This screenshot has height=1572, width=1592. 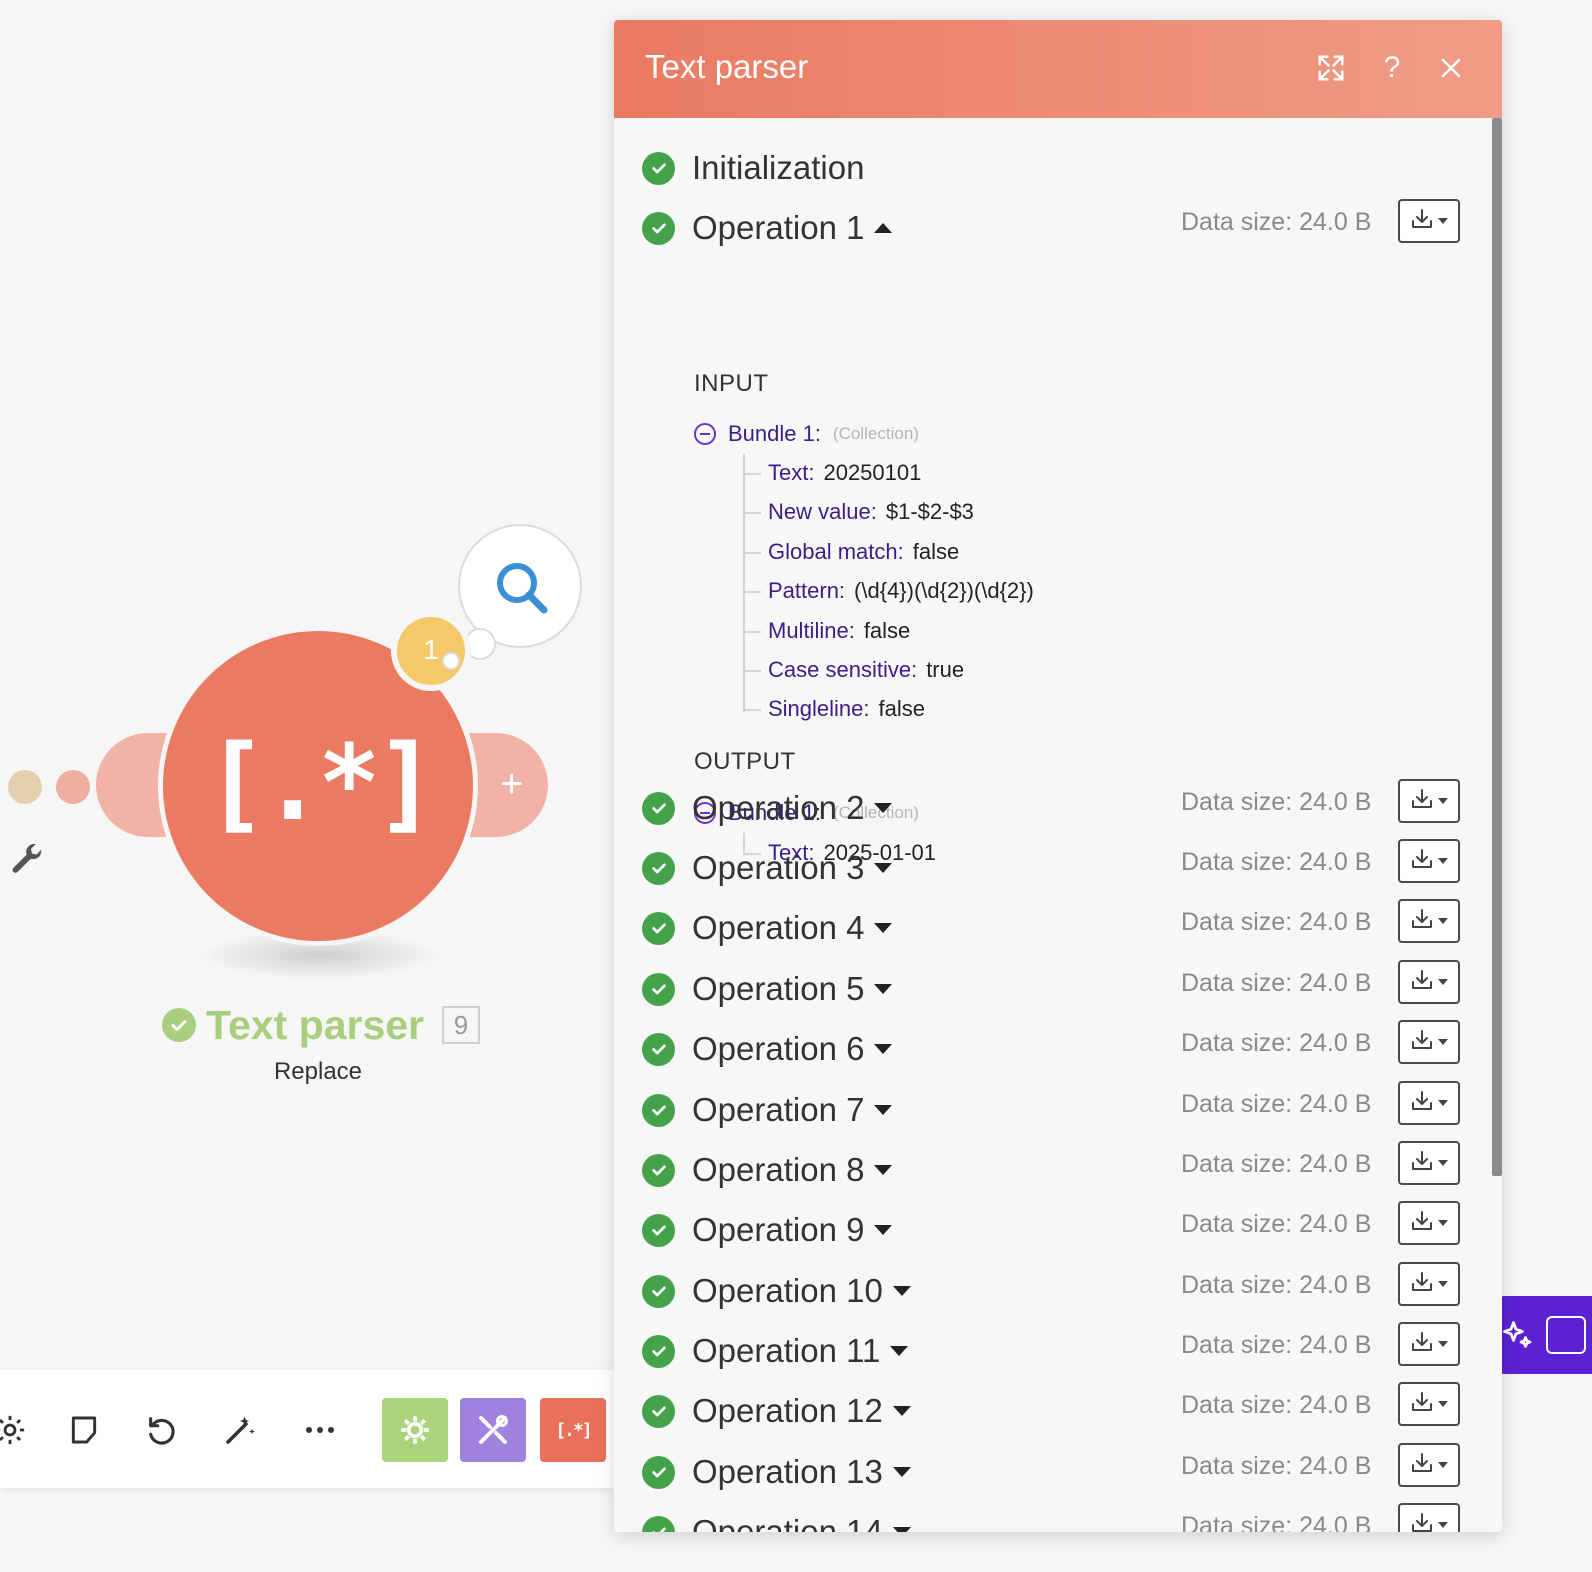 I want to click on plus-icon: +, so click(x=511, y=784).